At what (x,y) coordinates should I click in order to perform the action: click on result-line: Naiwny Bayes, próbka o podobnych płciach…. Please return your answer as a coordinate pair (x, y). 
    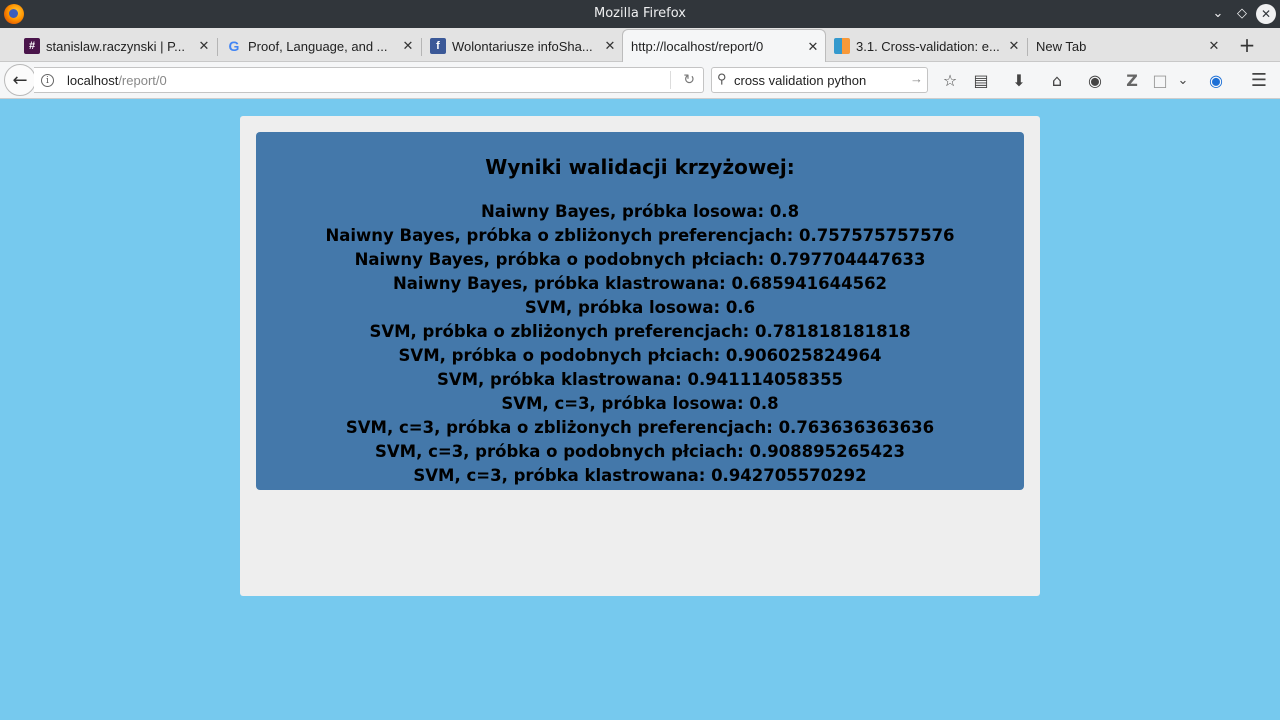
    Looking at the image, I should click on (640, 259).